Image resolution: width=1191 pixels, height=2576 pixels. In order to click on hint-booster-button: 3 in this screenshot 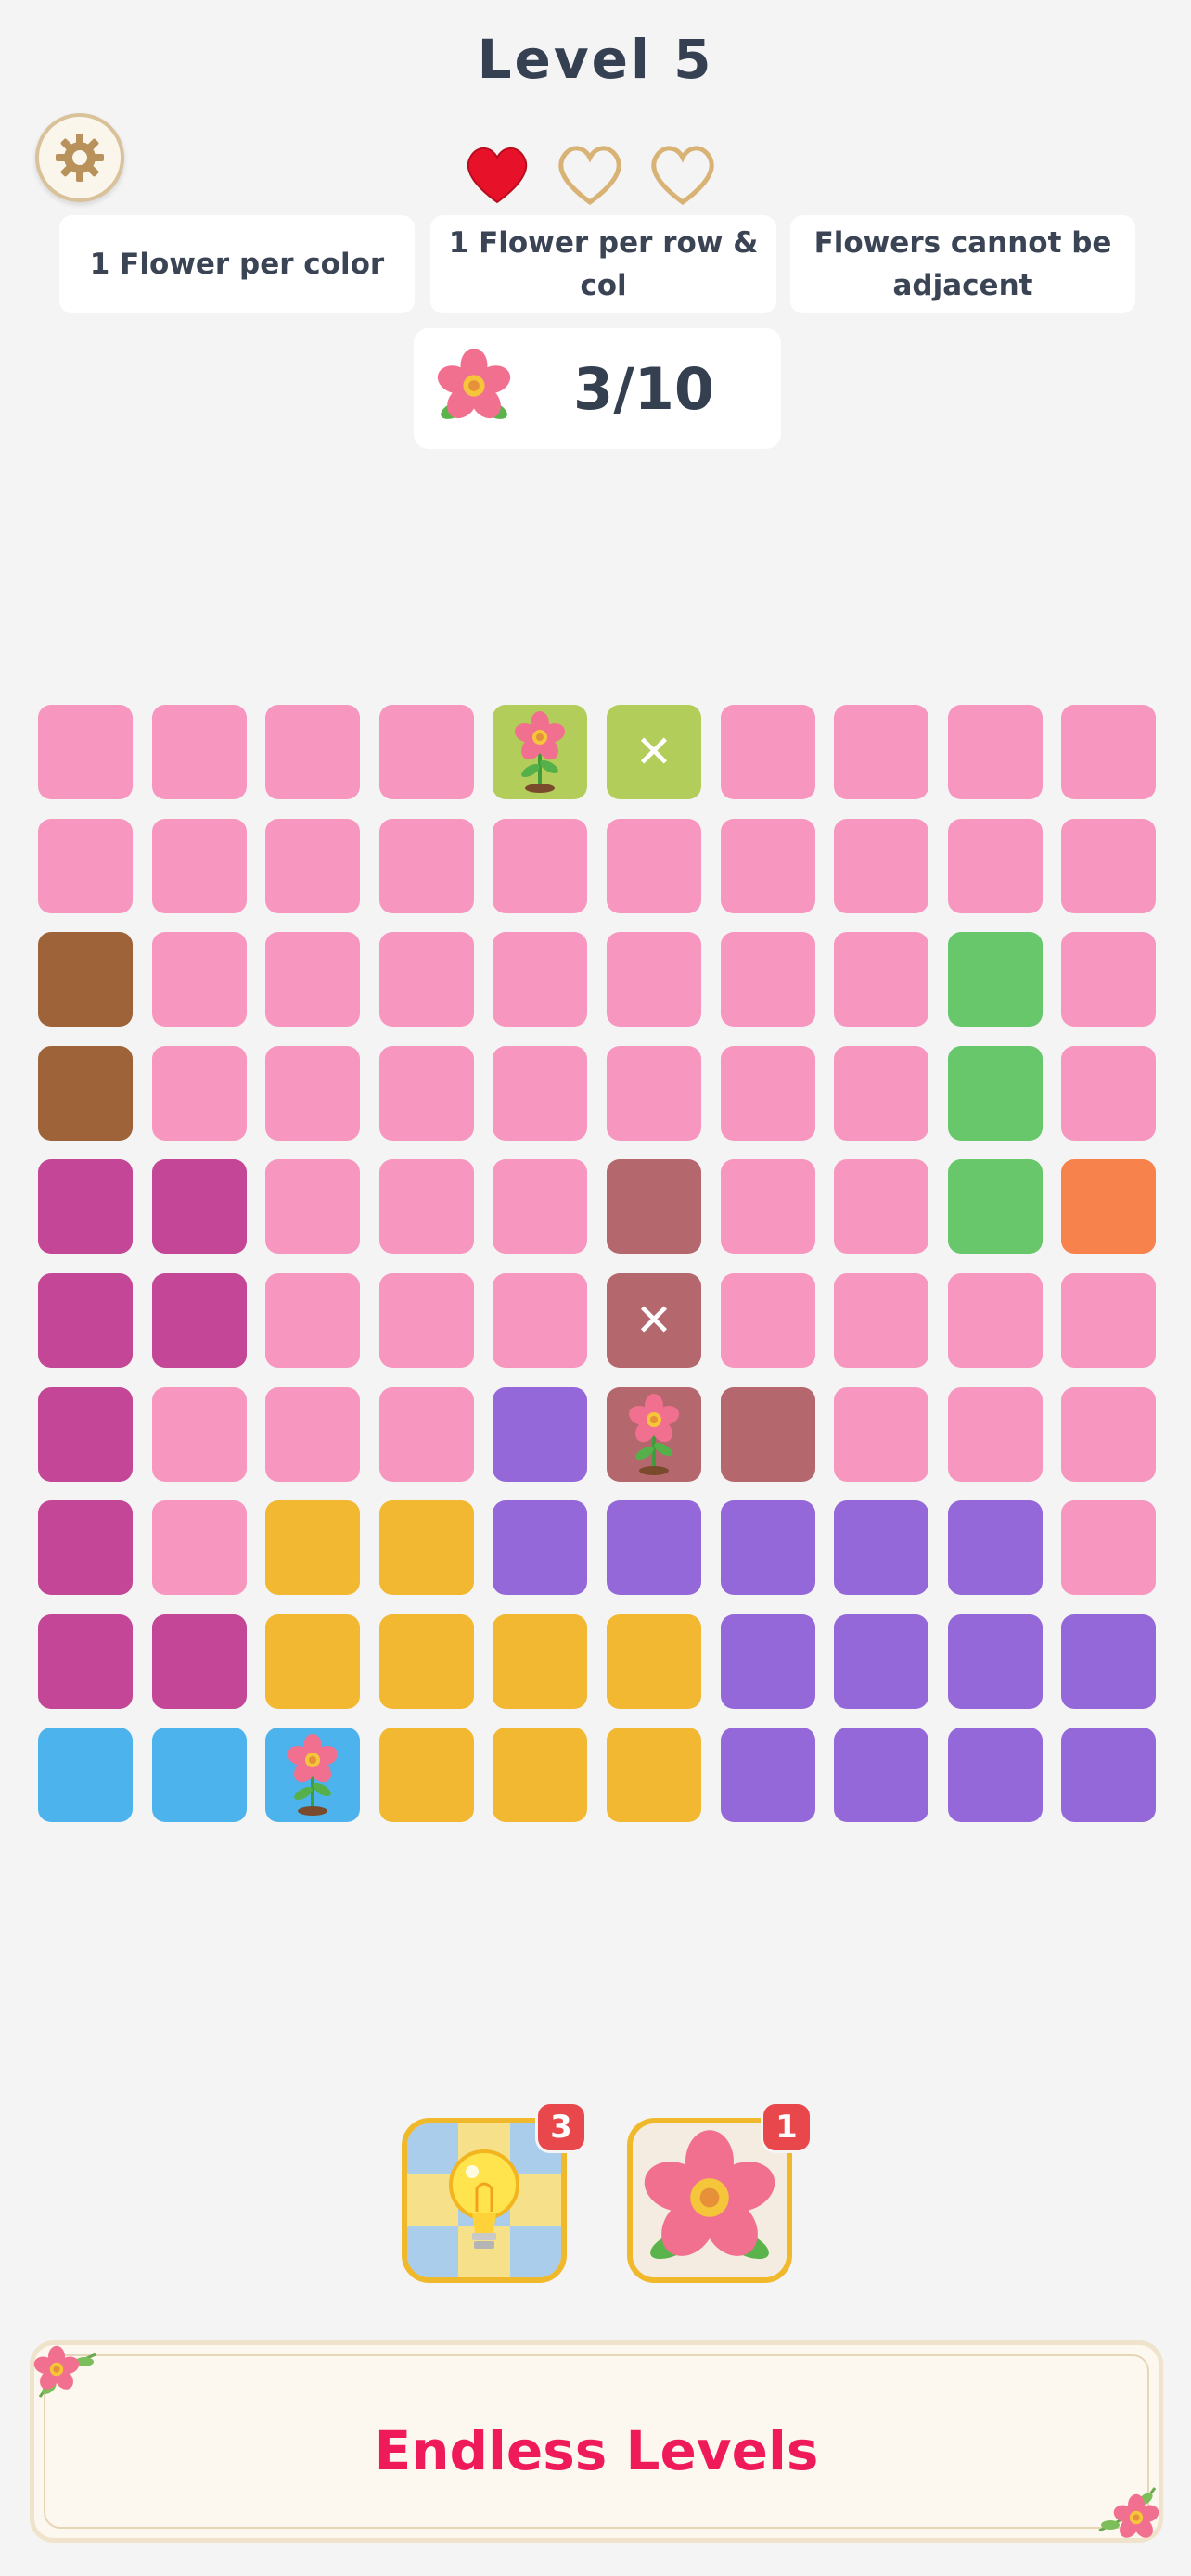, I will do `click(495, 2192)`.